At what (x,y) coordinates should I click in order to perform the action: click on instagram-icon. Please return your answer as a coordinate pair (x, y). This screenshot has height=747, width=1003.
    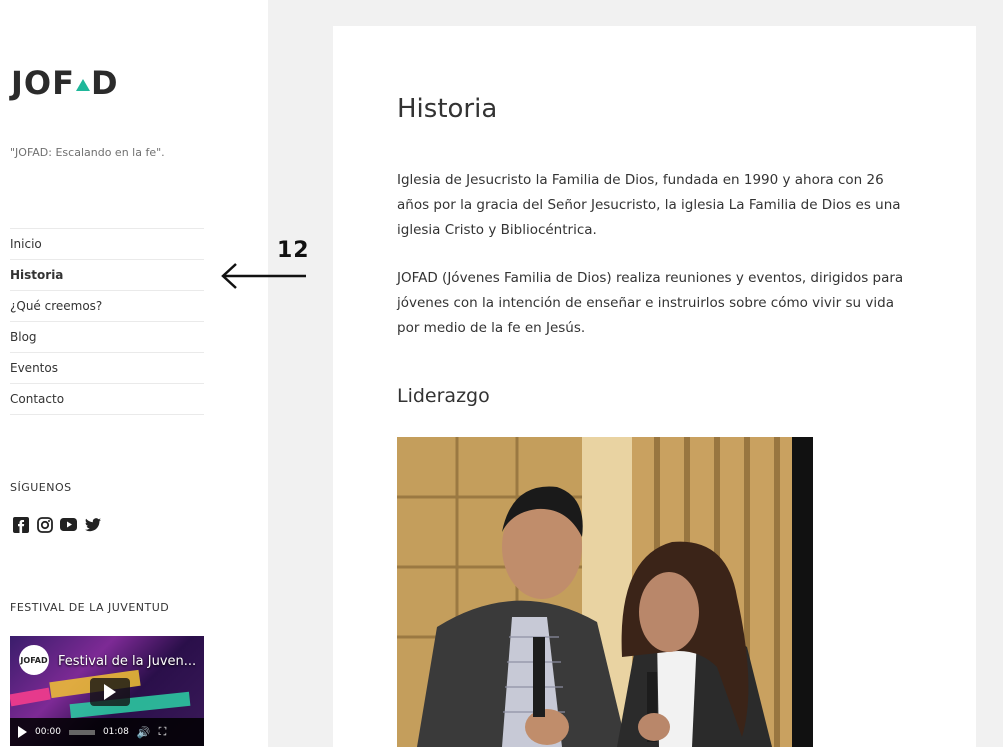
    Looking at the image, I should click on (44, 524).